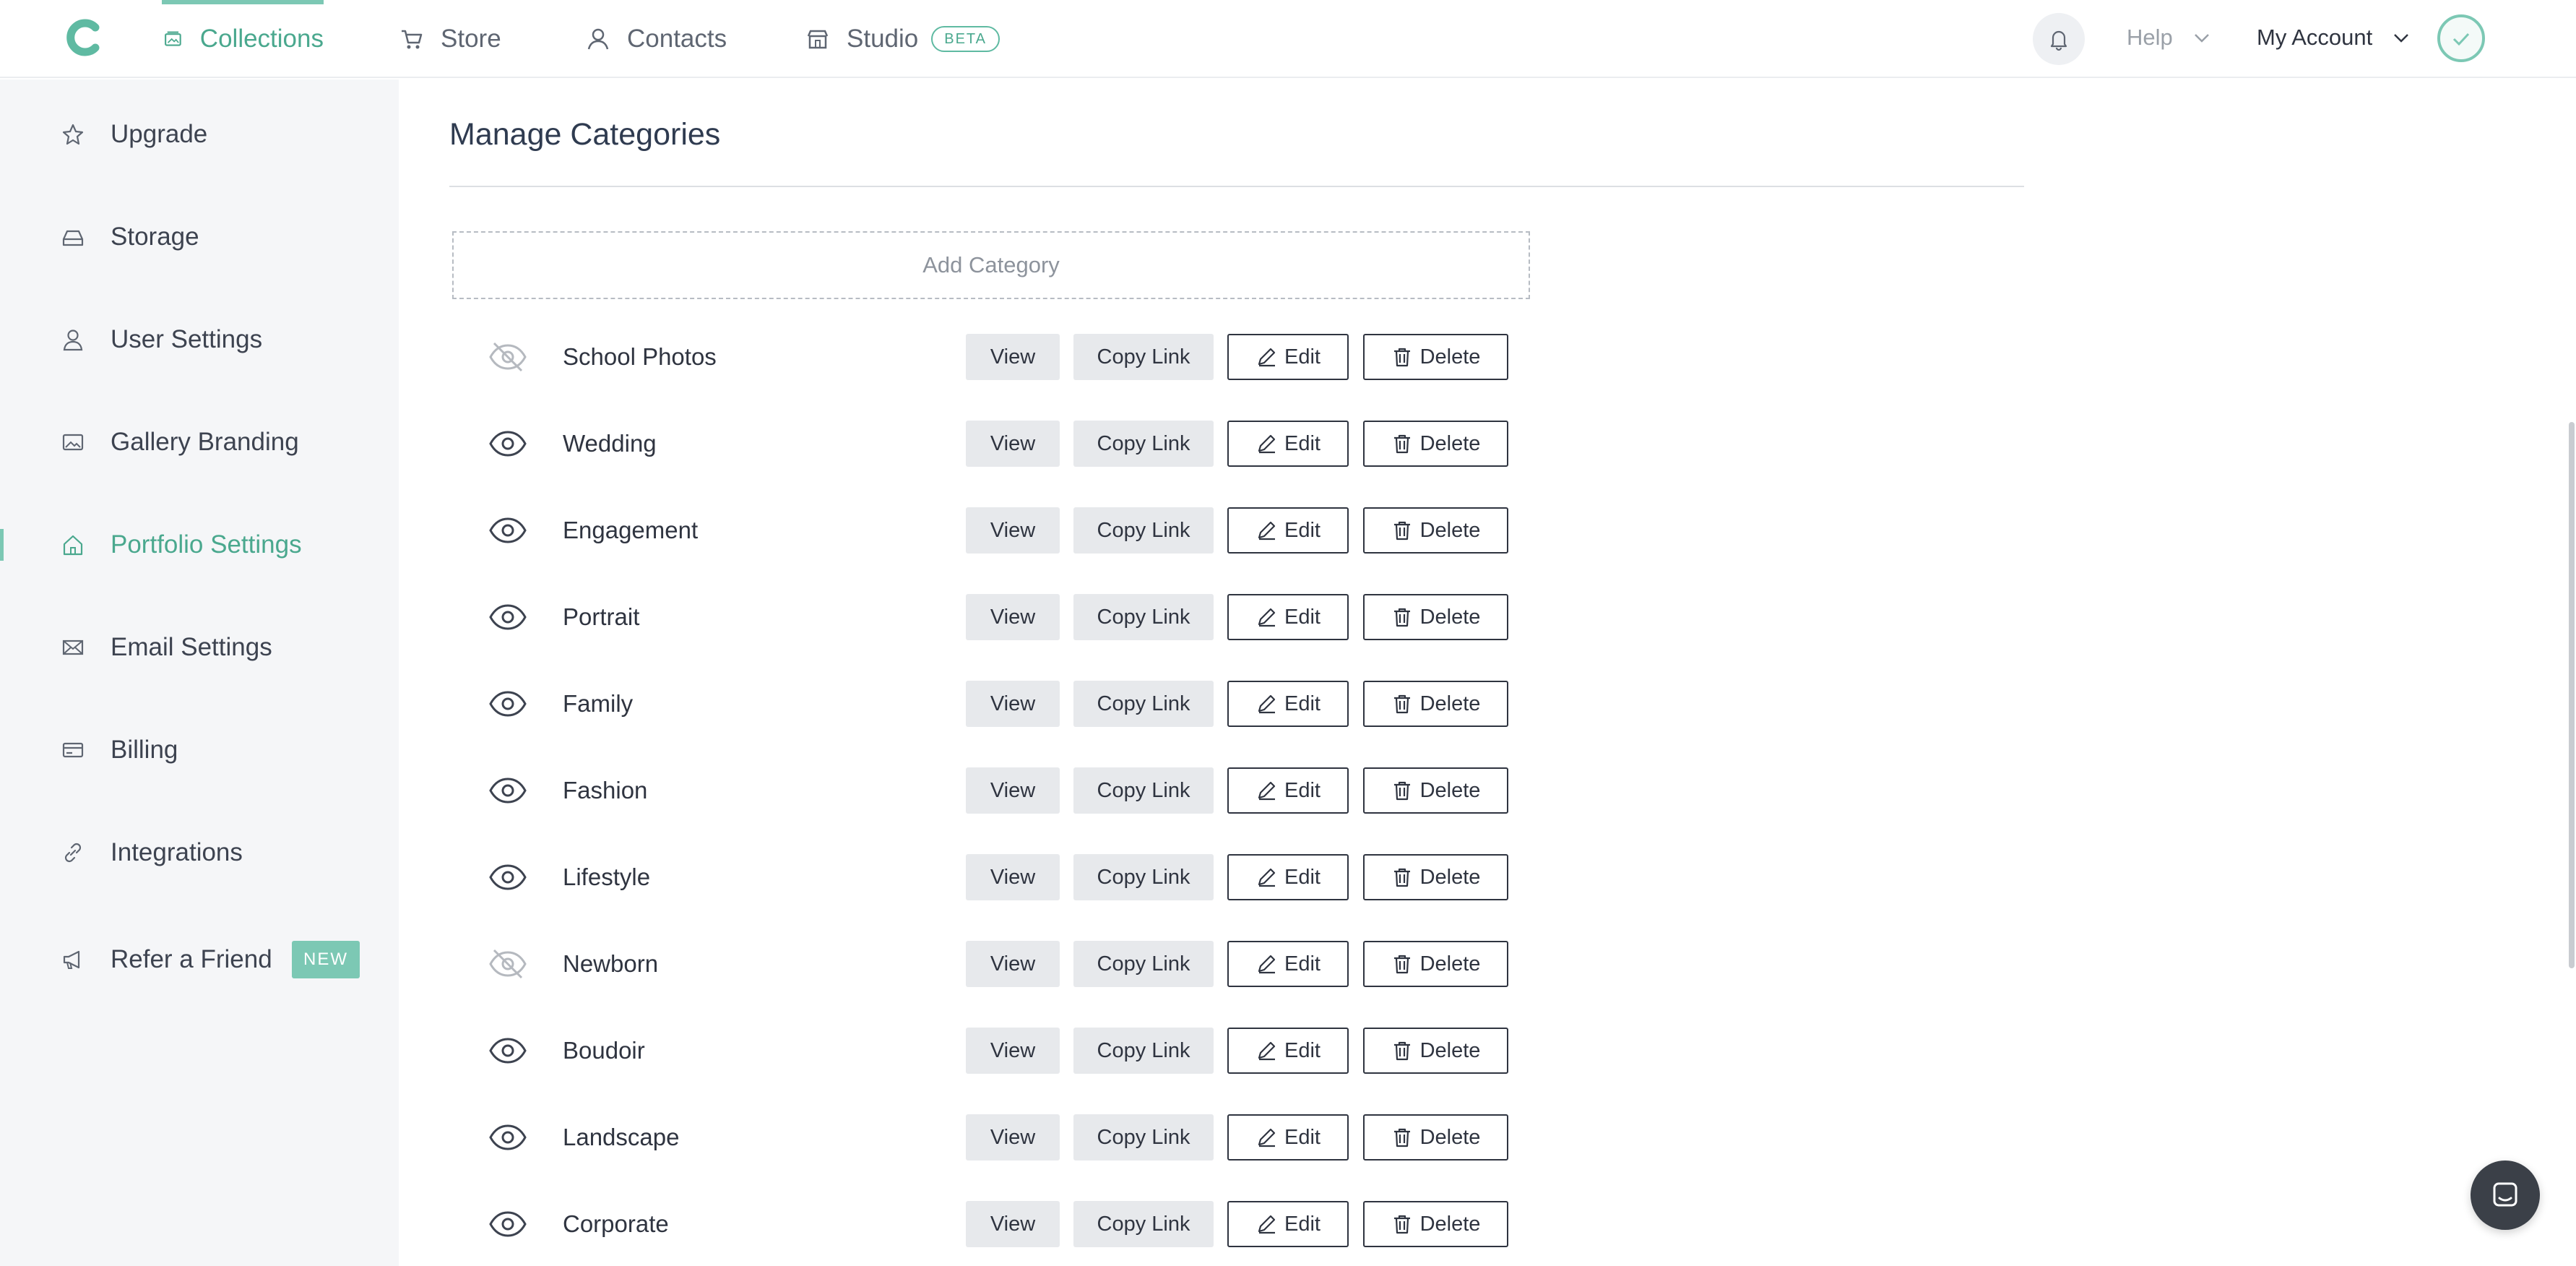 The image size is (2576, 1266). I want to click on sidebar-item-upgrade: Upgrade, so click(200, 134).